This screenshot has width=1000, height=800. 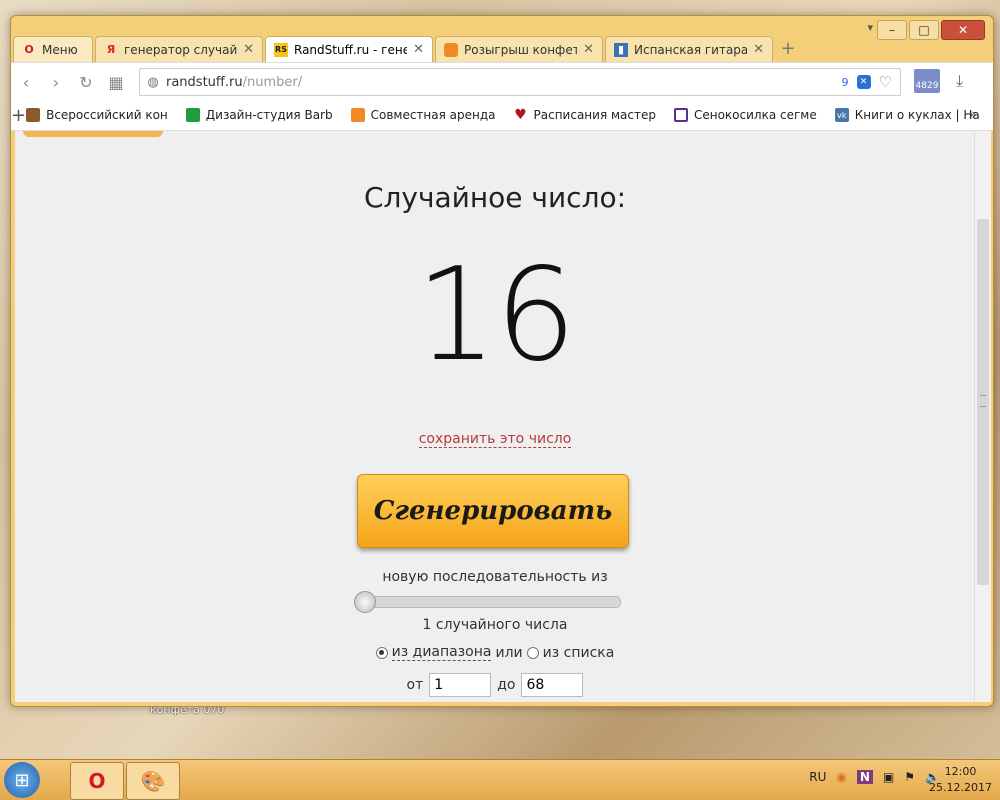 I want to click on save-number-link: сохранить это число, so click(x=495, y=439).